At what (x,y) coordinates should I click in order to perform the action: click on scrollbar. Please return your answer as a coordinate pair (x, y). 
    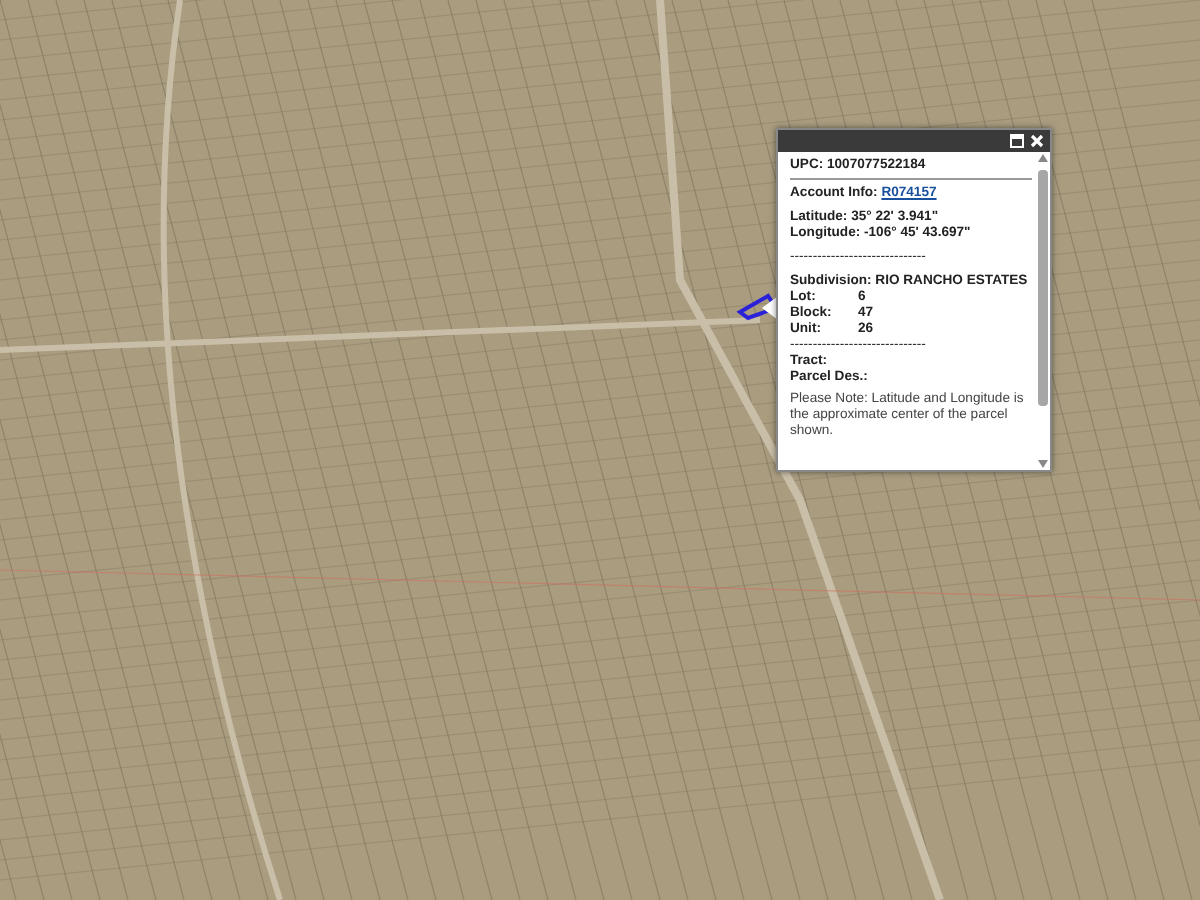
    Looking at the image, I should click on (1043, 312).